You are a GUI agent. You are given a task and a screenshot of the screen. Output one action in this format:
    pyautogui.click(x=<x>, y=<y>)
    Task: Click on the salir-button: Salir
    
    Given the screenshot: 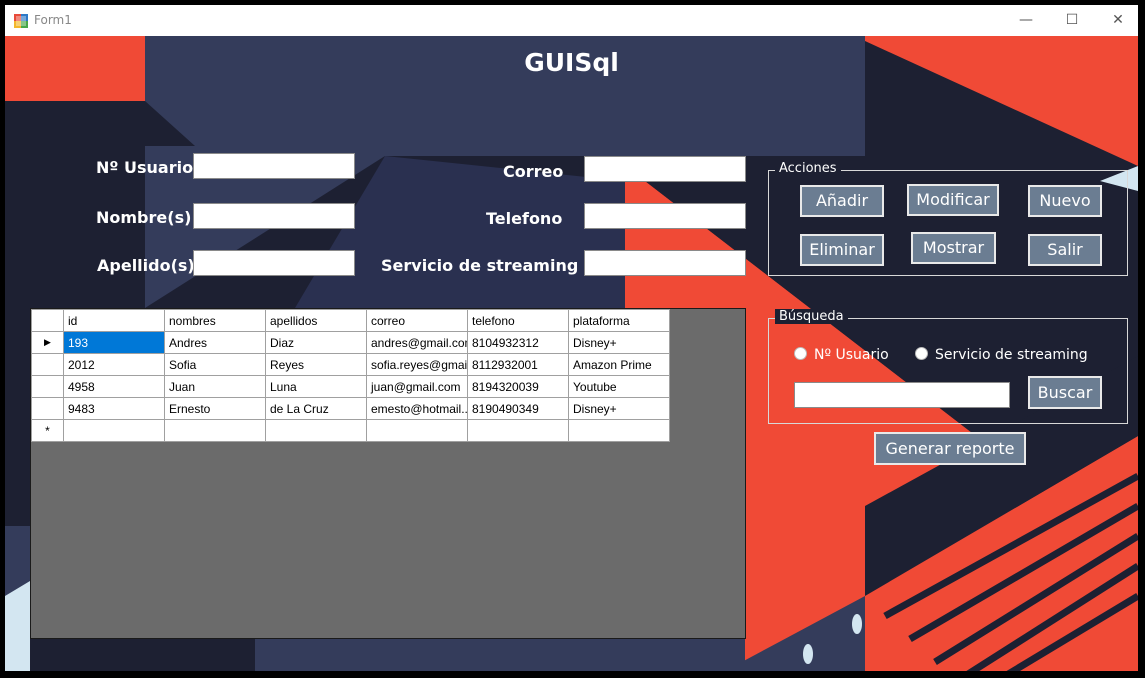 What is the action you would take?
    pyautogui.click(x=1065, y=250)
    